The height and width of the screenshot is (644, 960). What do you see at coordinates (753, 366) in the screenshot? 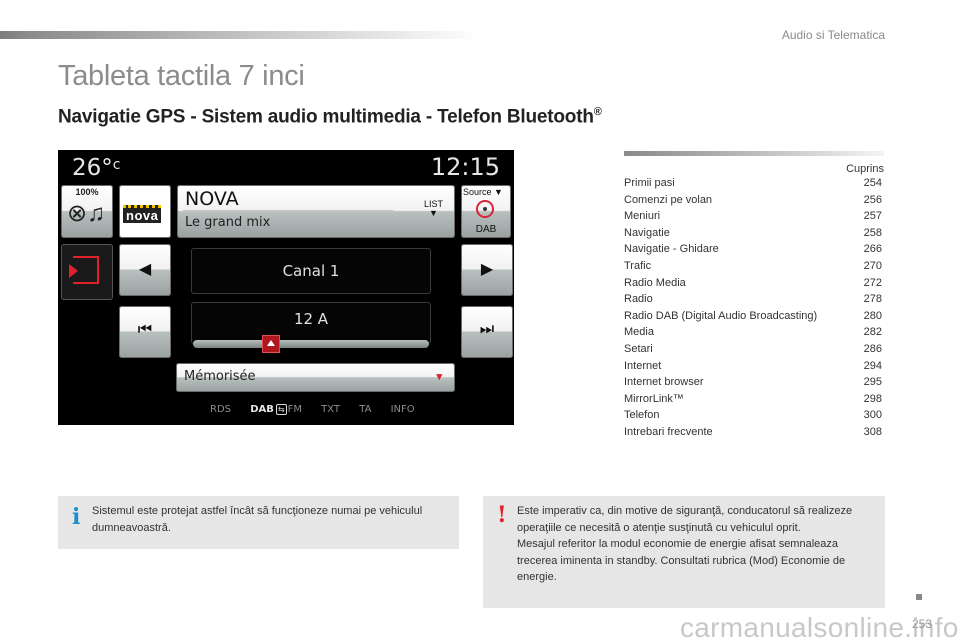
I see `toc-entry: Internet 294` at bounding box center [753, 366].